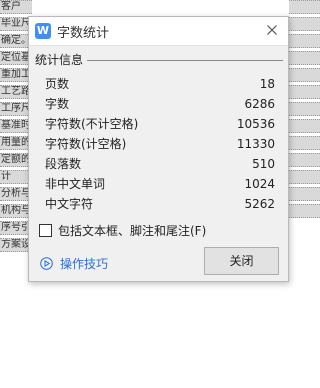 Image resolution: width=320 pixels, height=388 pixels. What do you see at coordinates (255, 144) in the screenshot?
I see `stat-value: 11330` at bounding box center [255, 144].